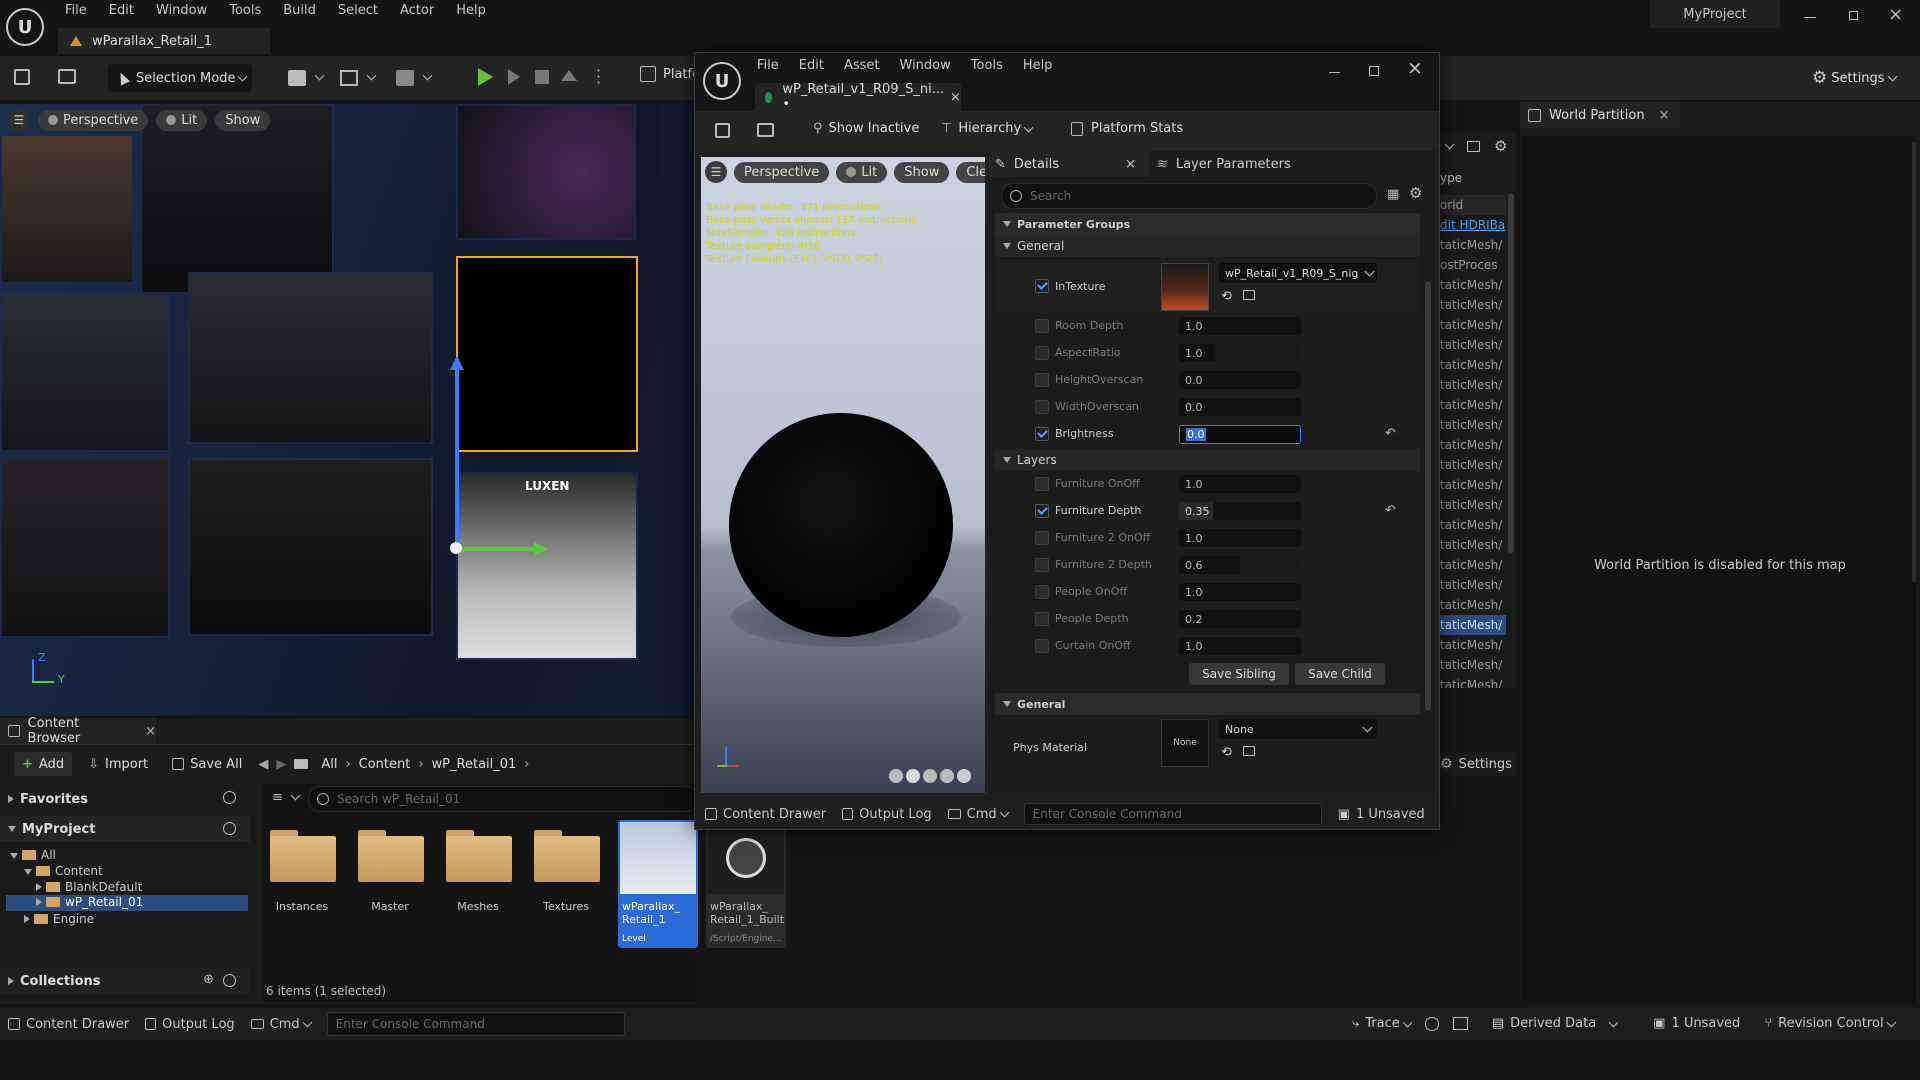 The height and width of the screenshot is (1080, 1920). I want to click on add-actor-icon, so click(297, 78).